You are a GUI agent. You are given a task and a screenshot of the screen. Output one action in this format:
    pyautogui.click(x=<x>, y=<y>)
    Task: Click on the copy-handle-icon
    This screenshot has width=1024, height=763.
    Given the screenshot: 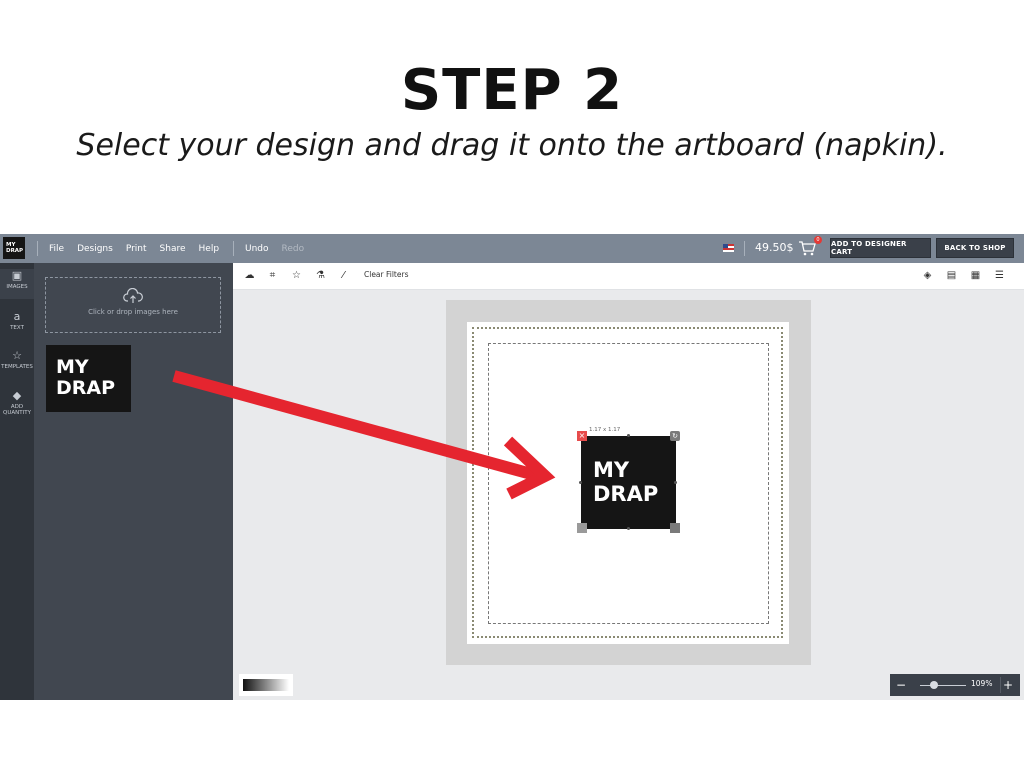 What is the action you would take?
    pyautogui.click(x=582, y=528)
    